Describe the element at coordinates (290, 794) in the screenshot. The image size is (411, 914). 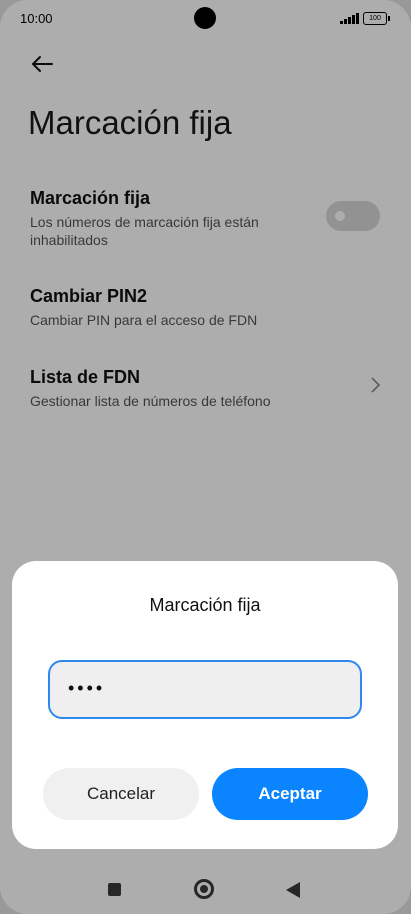
I see `accept-button: Aceptar` at that location.